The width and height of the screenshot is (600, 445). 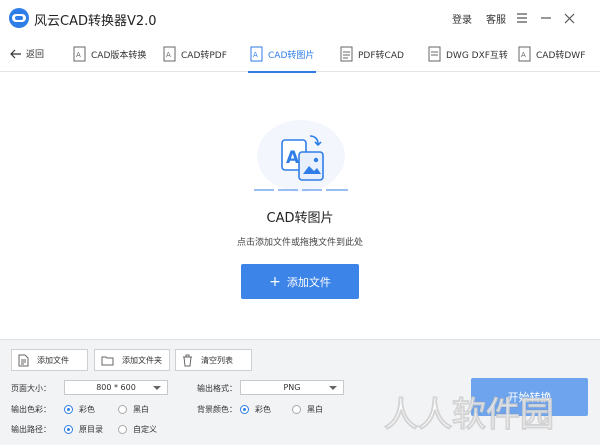 I want to click on page-size-label: 页面大小：, so click(x=31, y=388).